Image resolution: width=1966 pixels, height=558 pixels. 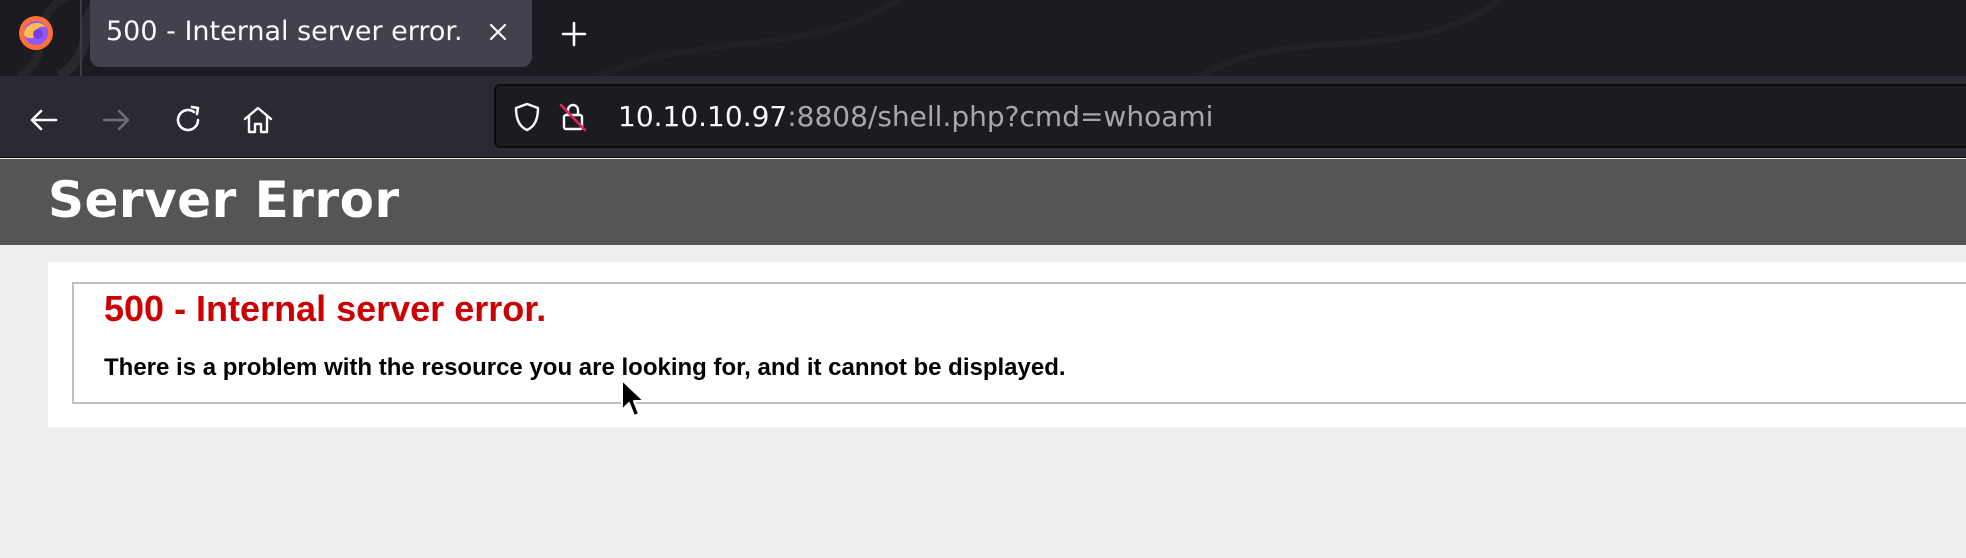 I want to click on url-host: 10.10.10.97, so click(x=703, y=116).